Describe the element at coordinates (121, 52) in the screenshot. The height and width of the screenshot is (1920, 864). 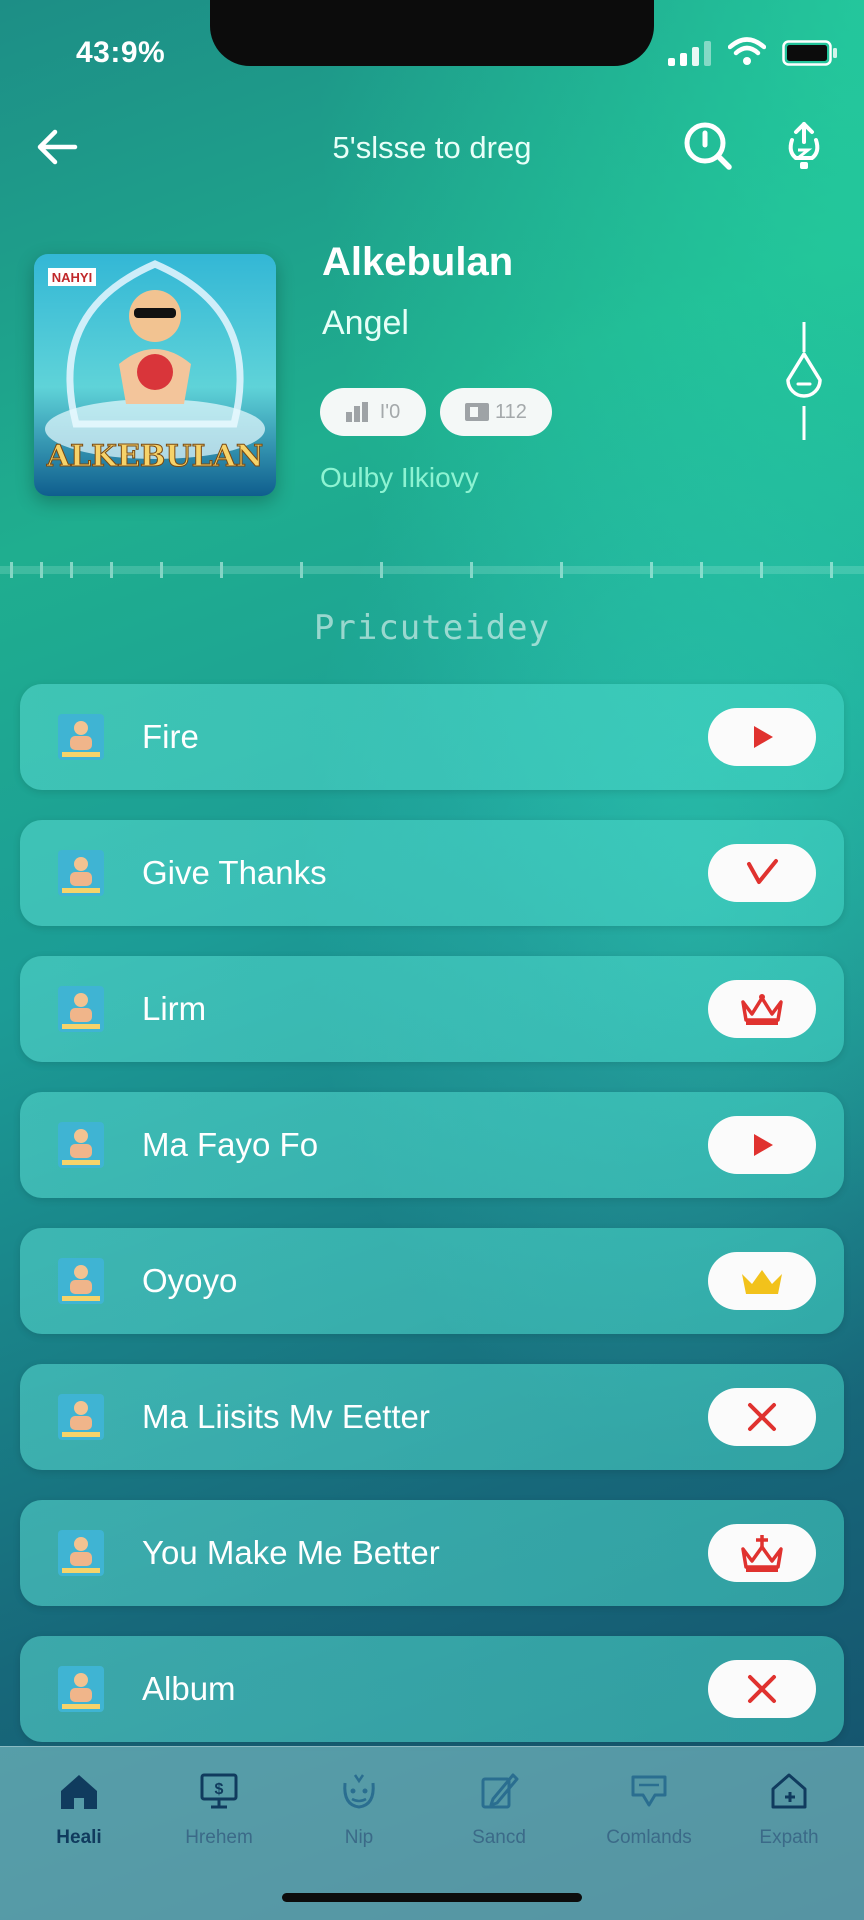
I see `status-time: 43:9%` at that location.